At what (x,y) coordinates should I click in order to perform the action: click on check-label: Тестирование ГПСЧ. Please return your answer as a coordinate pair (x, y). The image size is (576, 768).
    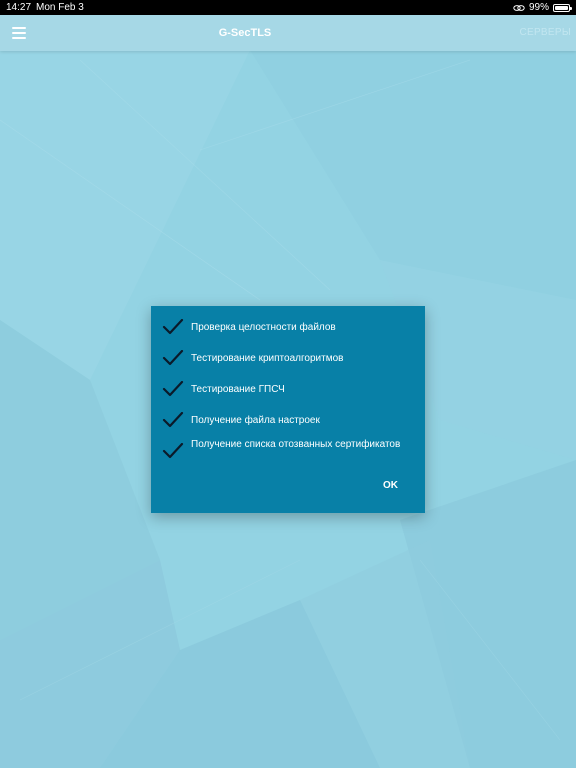
    Looking at the image, I should click on (238, 389).